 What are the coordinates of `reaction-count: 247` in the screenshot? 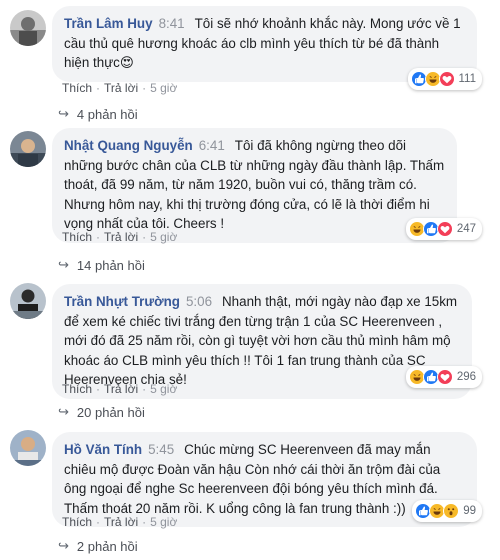 It's located at (466, 229).